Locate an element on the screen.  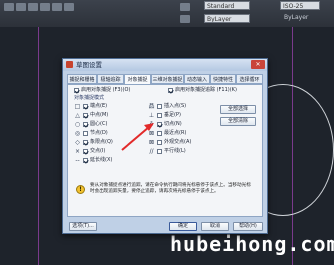
extension-icon: -- is located at coordinates (77, 160).